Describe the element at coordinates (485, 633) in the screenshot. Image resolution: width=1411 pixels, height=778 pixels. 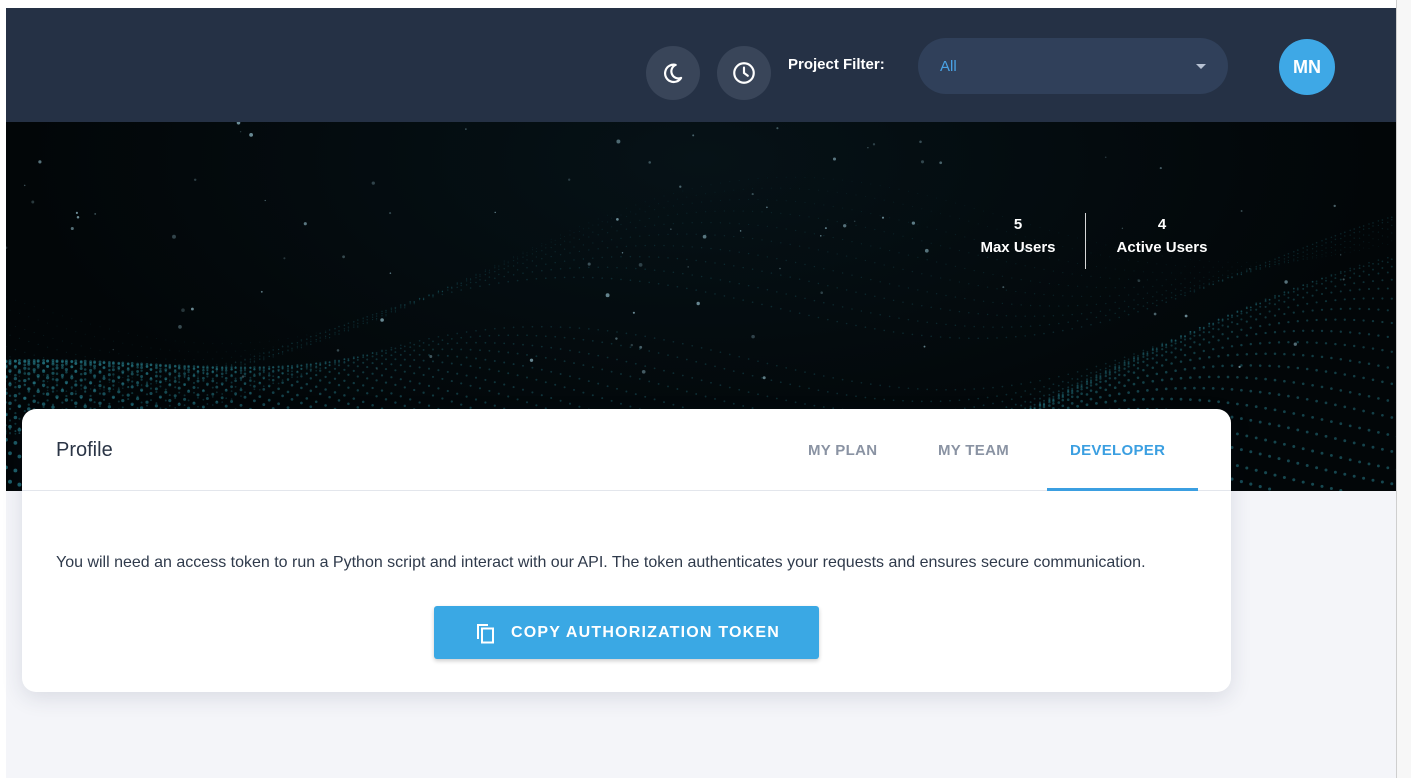
I see `copy-icon` at that location.